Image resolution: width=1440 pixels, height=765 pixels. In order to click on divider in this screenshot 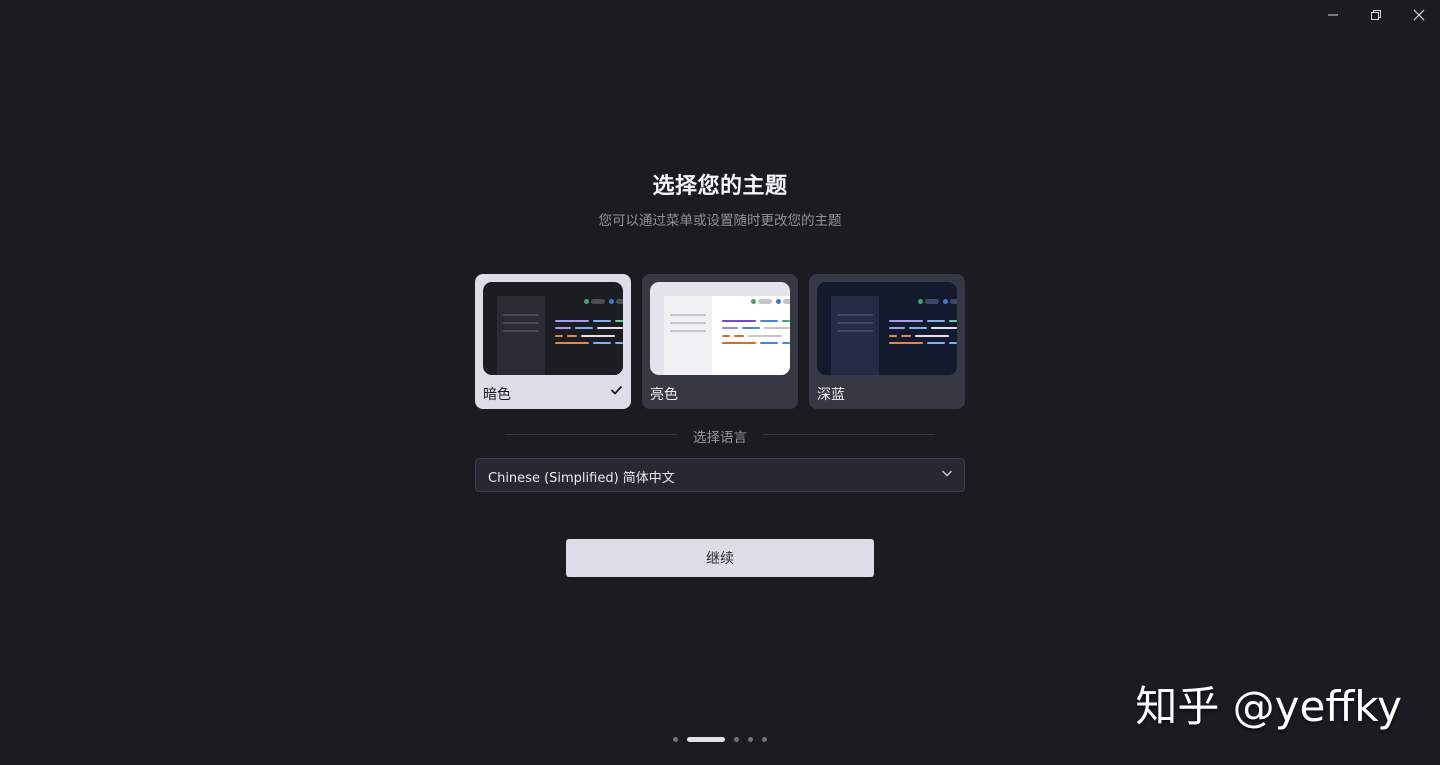, I will do `click(849, 434)`.